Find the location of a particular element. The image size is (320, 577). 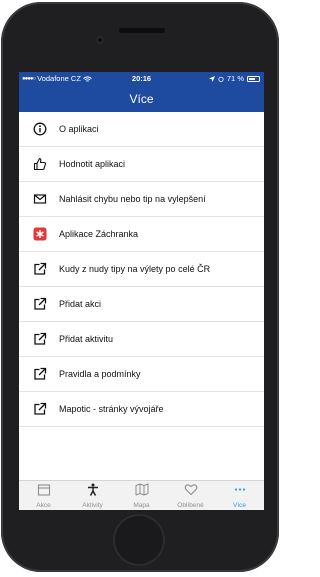

tab-mapa: Mapa is located at coordinates (141, 495).